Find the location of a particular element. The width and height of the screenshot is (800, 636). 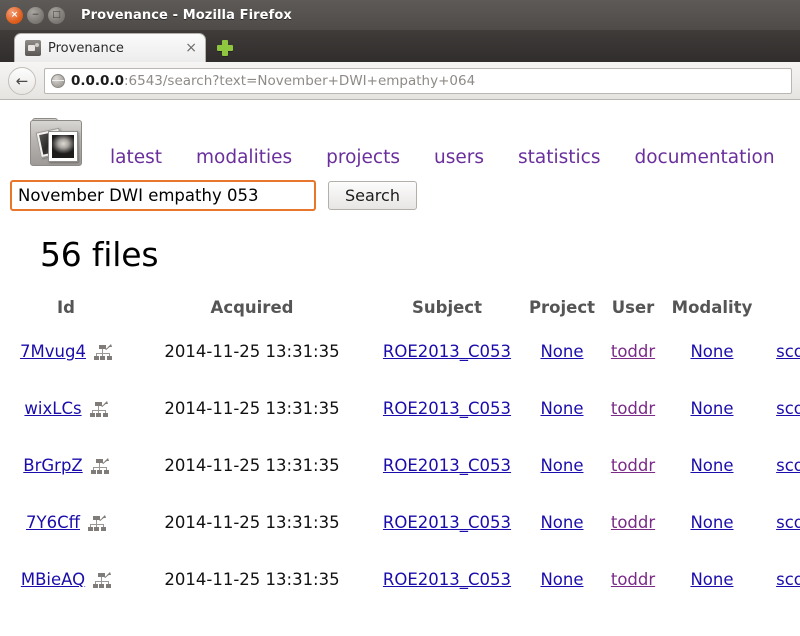

cell-id: wixLCs is located at coordinates (66, 408).